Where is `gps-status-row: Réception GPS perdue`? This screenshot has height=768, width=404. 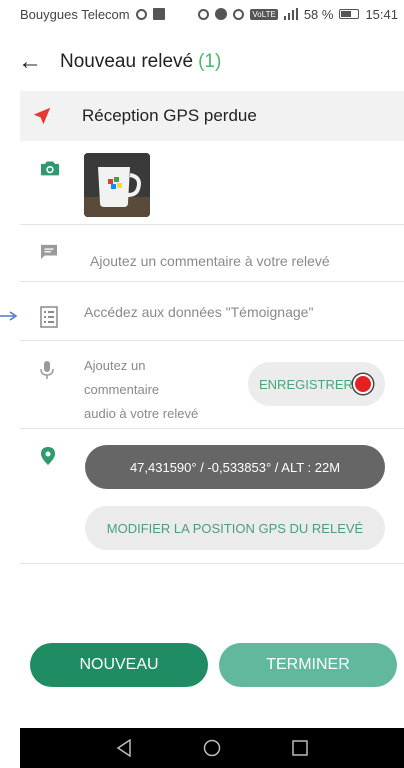
gps-status-row: Réception GPS perdue is located at coordinates (212, 116).